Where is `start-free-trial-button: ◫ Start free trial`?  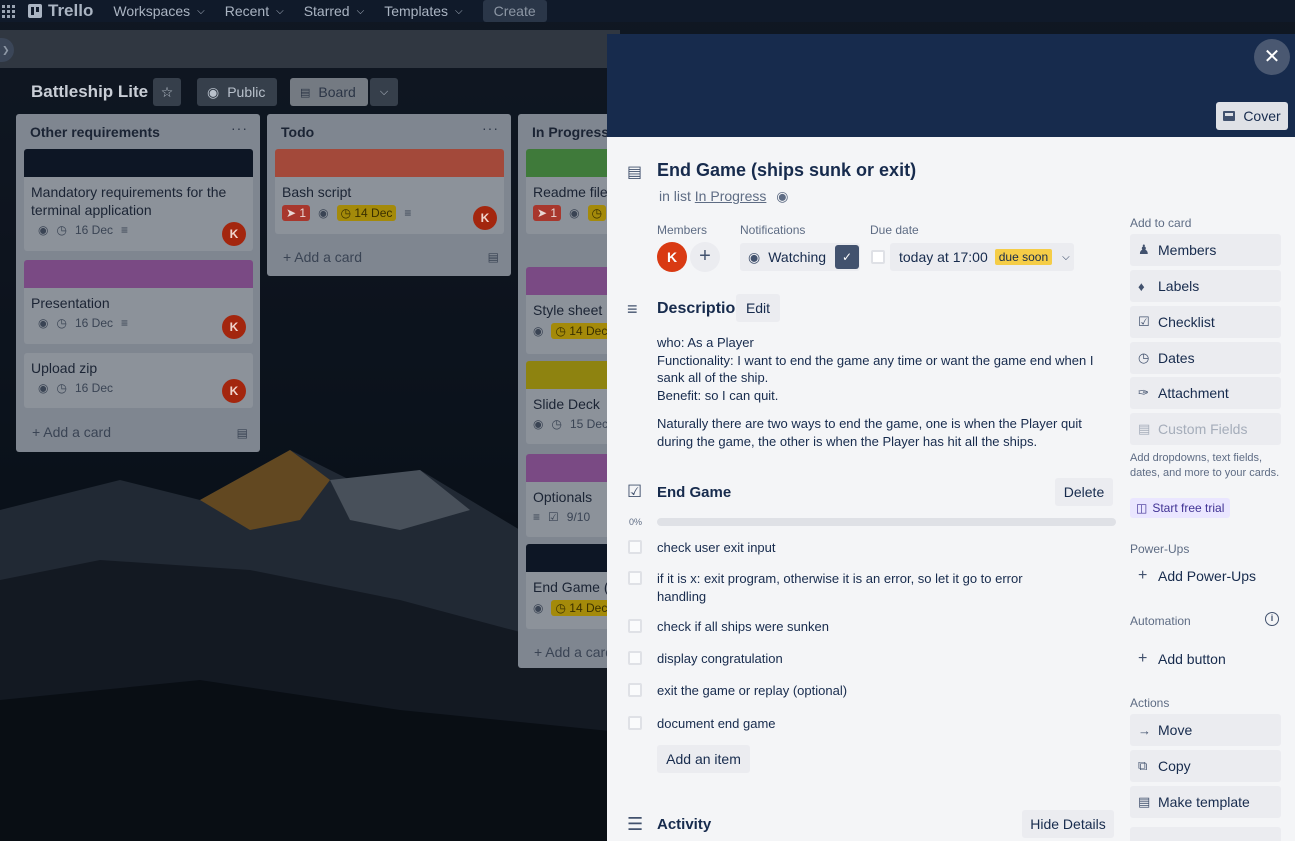
start-free-trial-button: ◫ Start free trial is located at coordinates (1180, 508).